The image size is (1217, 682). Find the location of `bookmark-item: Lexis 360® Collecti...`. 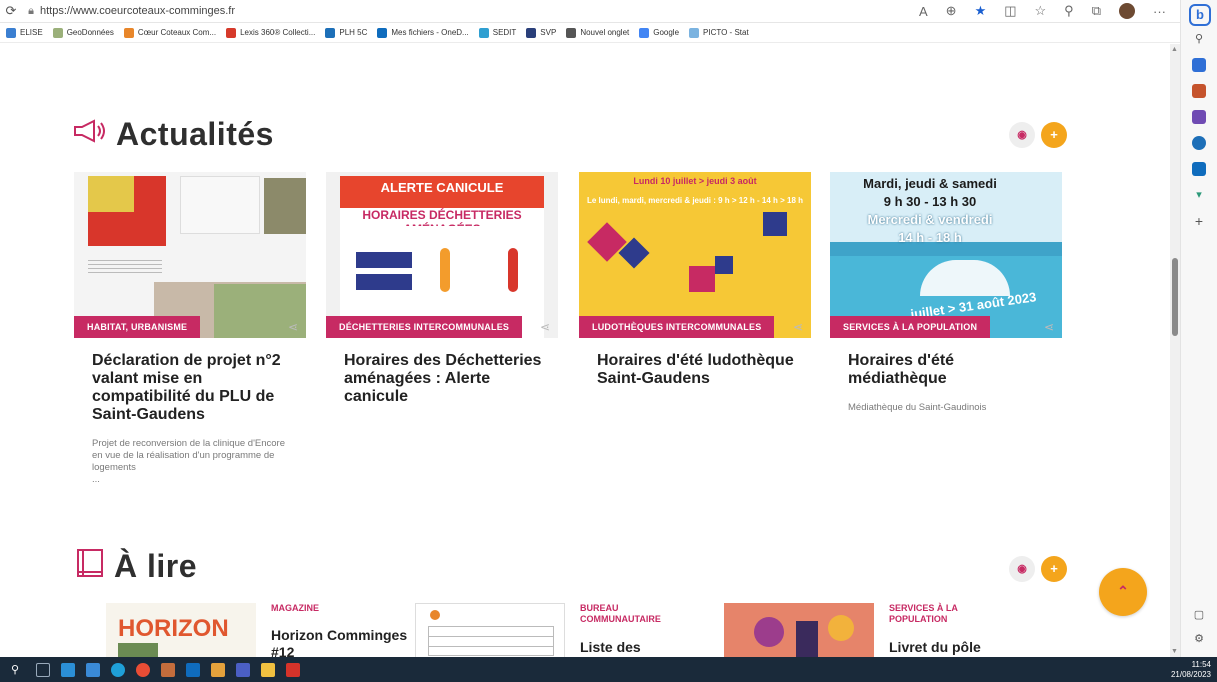

bookmark-item: Lexis 360® Collecti... is located at coordinates (270, 32).